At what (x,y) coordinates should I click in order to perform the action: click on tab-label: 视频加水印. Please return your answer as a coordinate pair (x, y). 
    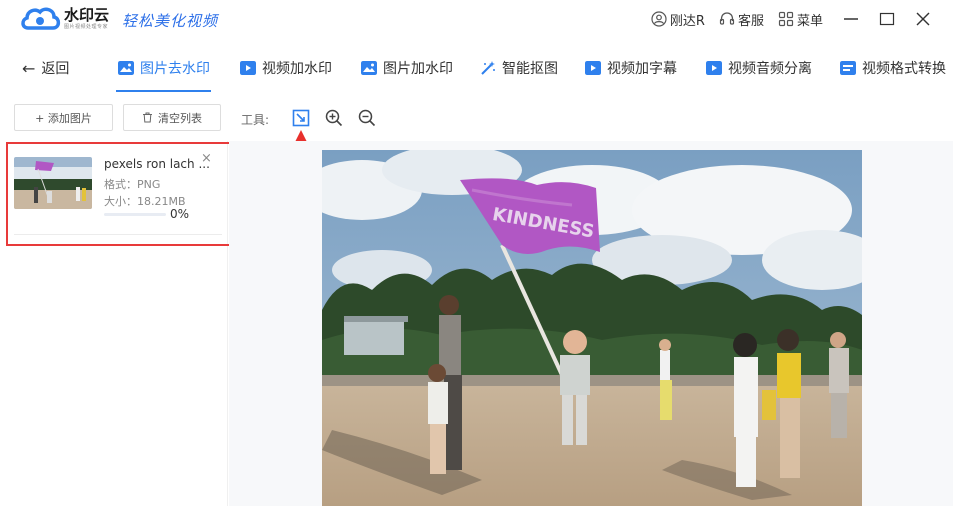
    Looking at the image, I should click on (297, 69).